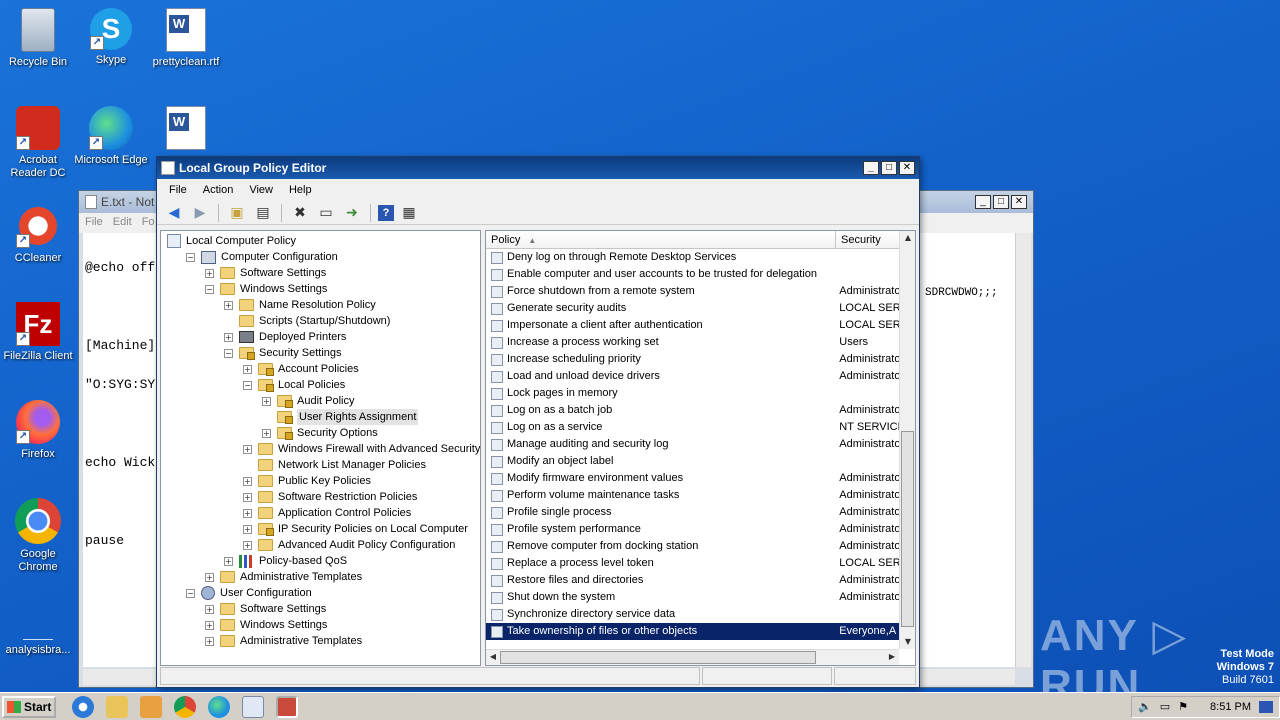 The height and width of the screenshot is (720, 1280). Describe the element at coordinates (334, 465) in the screenshot. I see `tree-node: Network List Manager Policies` at that location.